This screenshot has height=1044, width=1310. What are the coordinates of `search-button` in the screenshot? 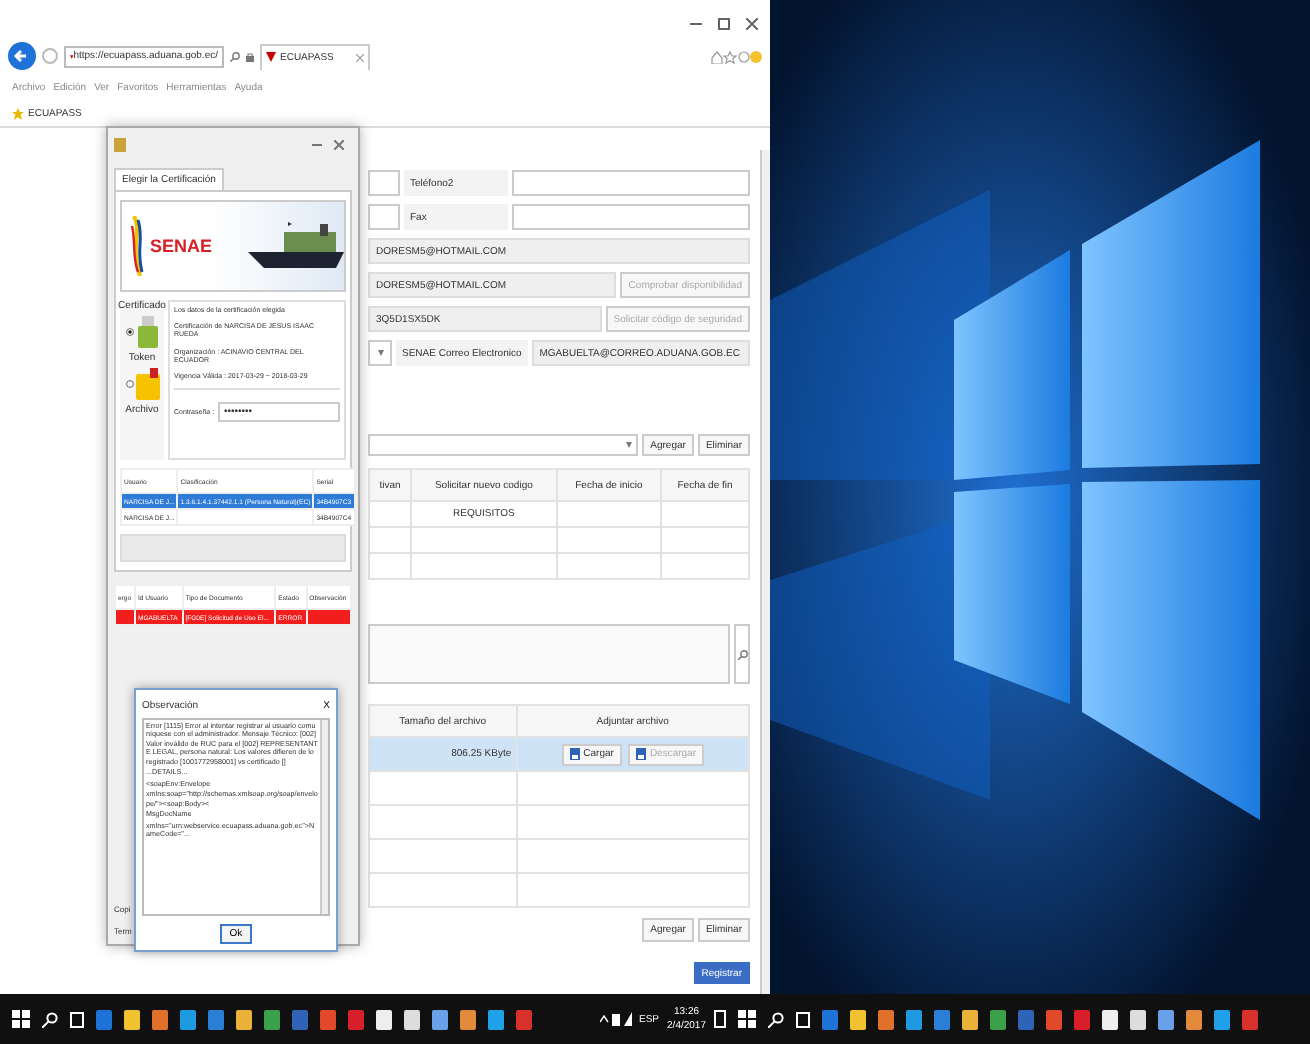 It's located at (742, 654).